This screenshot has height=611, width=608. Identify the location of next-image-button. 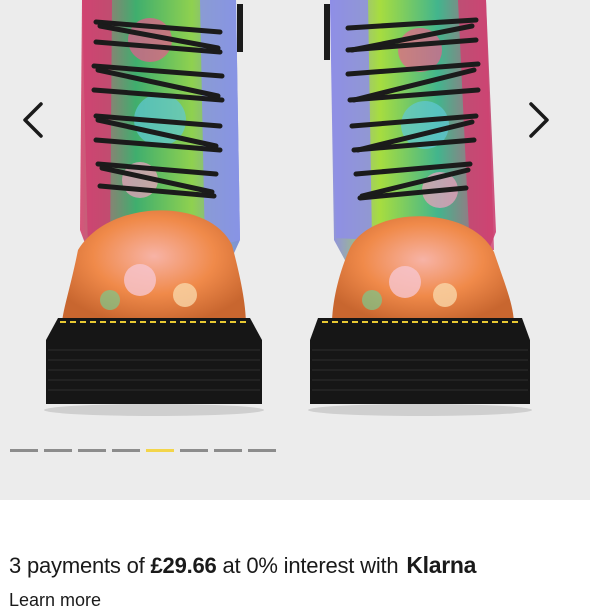
(540, 120).